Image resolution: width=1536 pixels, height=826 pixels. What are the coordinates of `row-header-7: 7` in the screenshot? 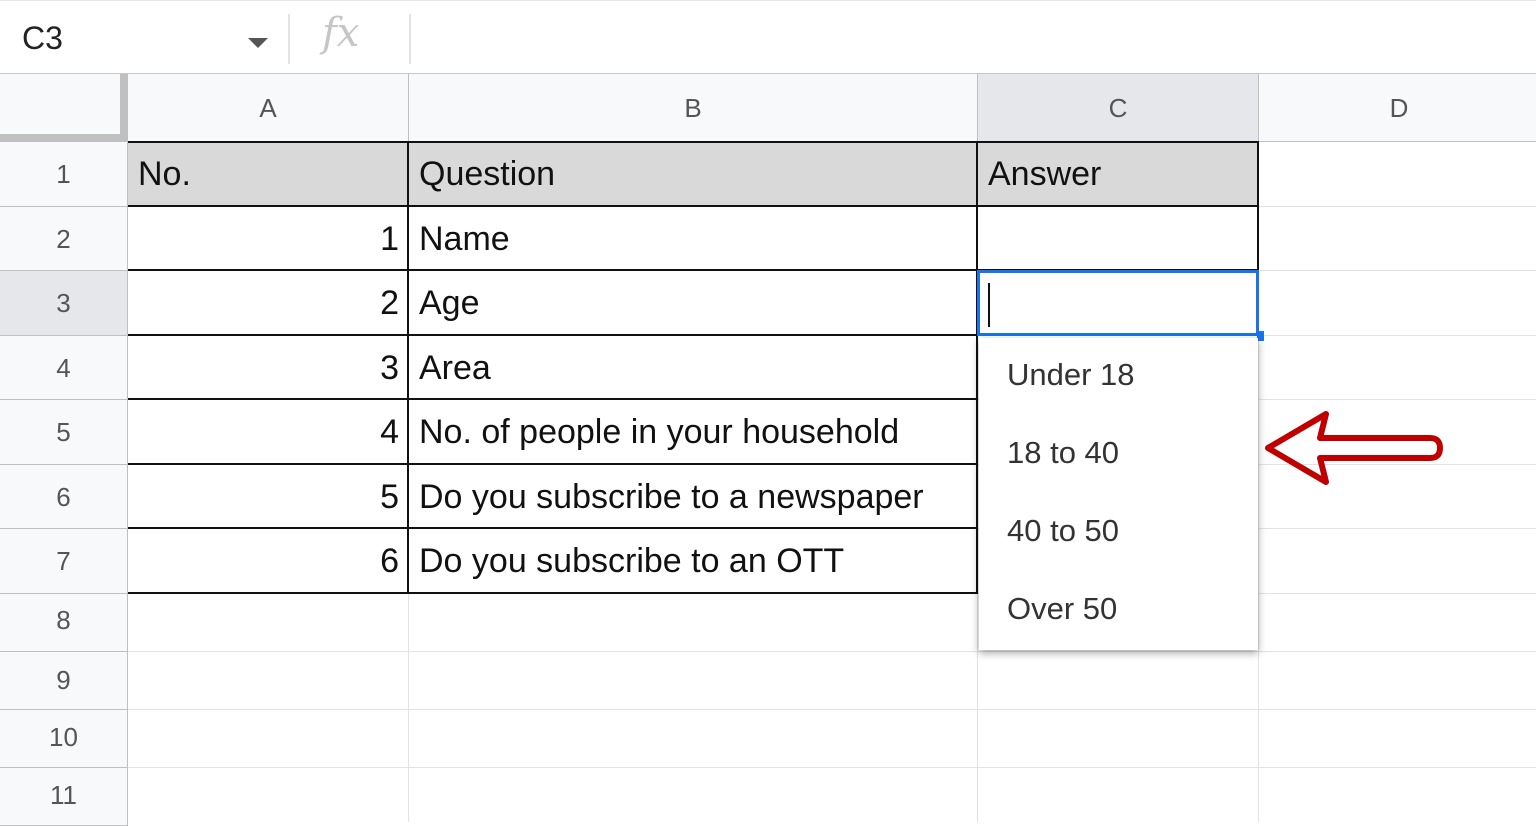 It's located at (64, 561).